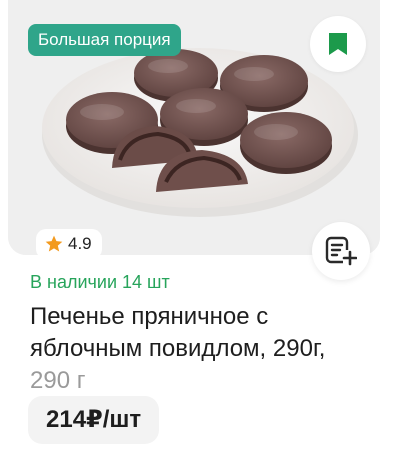 The image size is (410, 468). I want to click on bookmark-icon, so click(338, 44).